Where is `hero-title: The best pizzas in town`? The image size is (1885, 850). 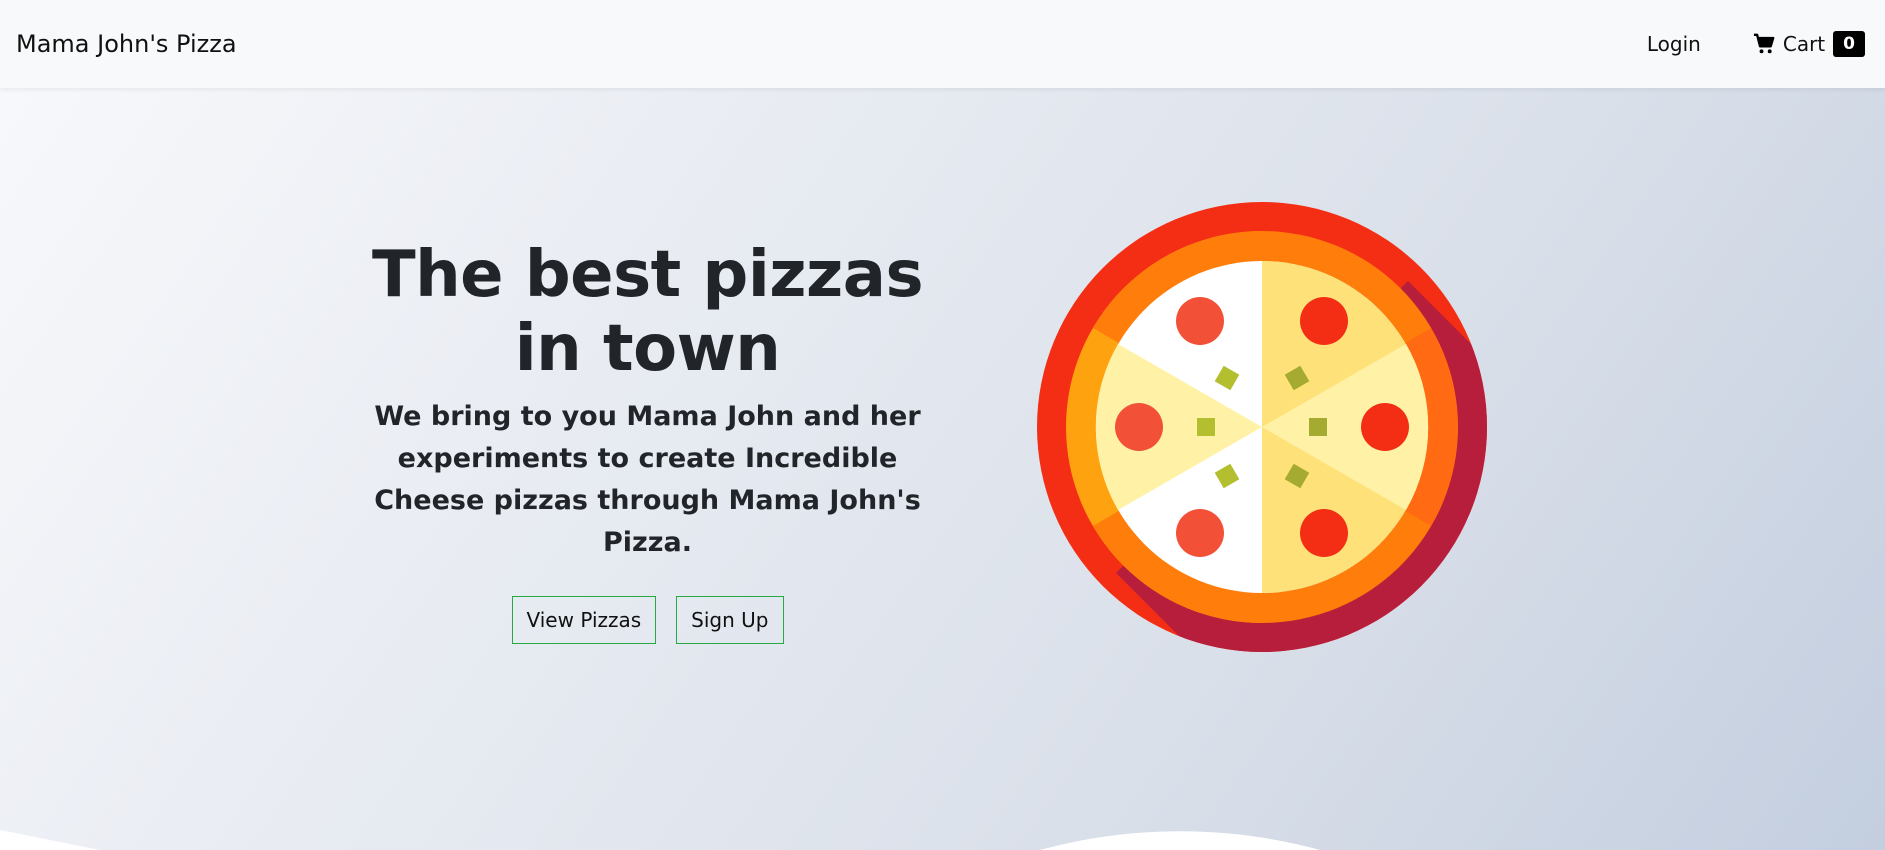 hero-title: The best pizzas in town is located at coordinates (647, 312).